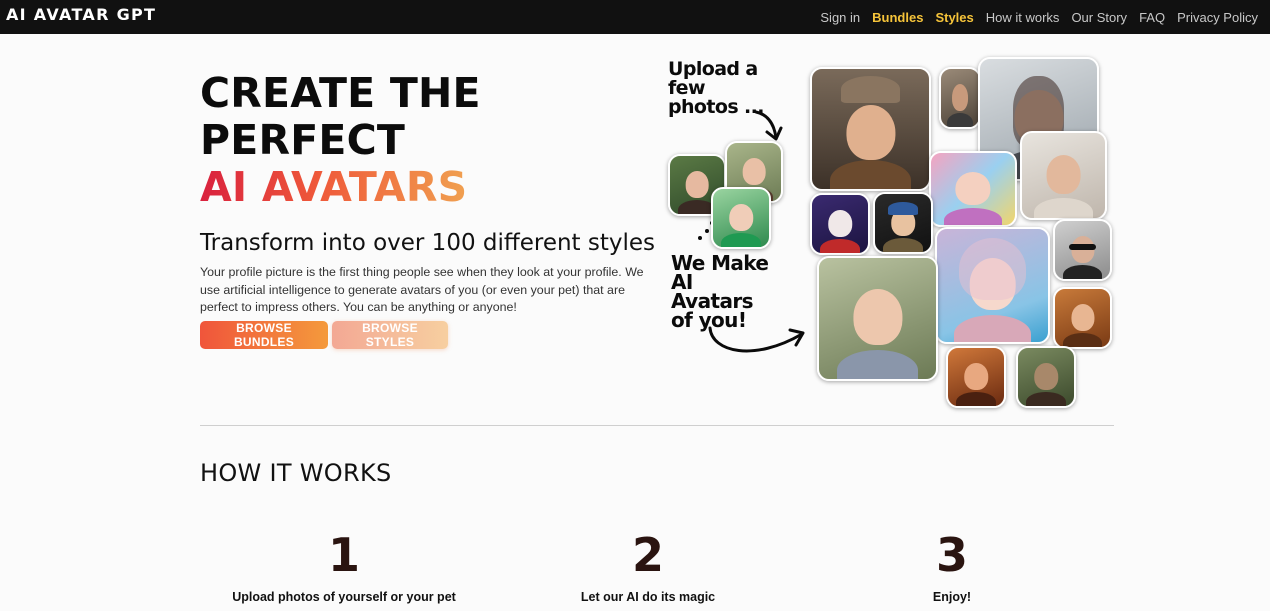 This screenshot has height=611, width=1270. Describe the element at coordinates (1082, 250) in the screenshot. I see `avatar-sunglasses` at that location.